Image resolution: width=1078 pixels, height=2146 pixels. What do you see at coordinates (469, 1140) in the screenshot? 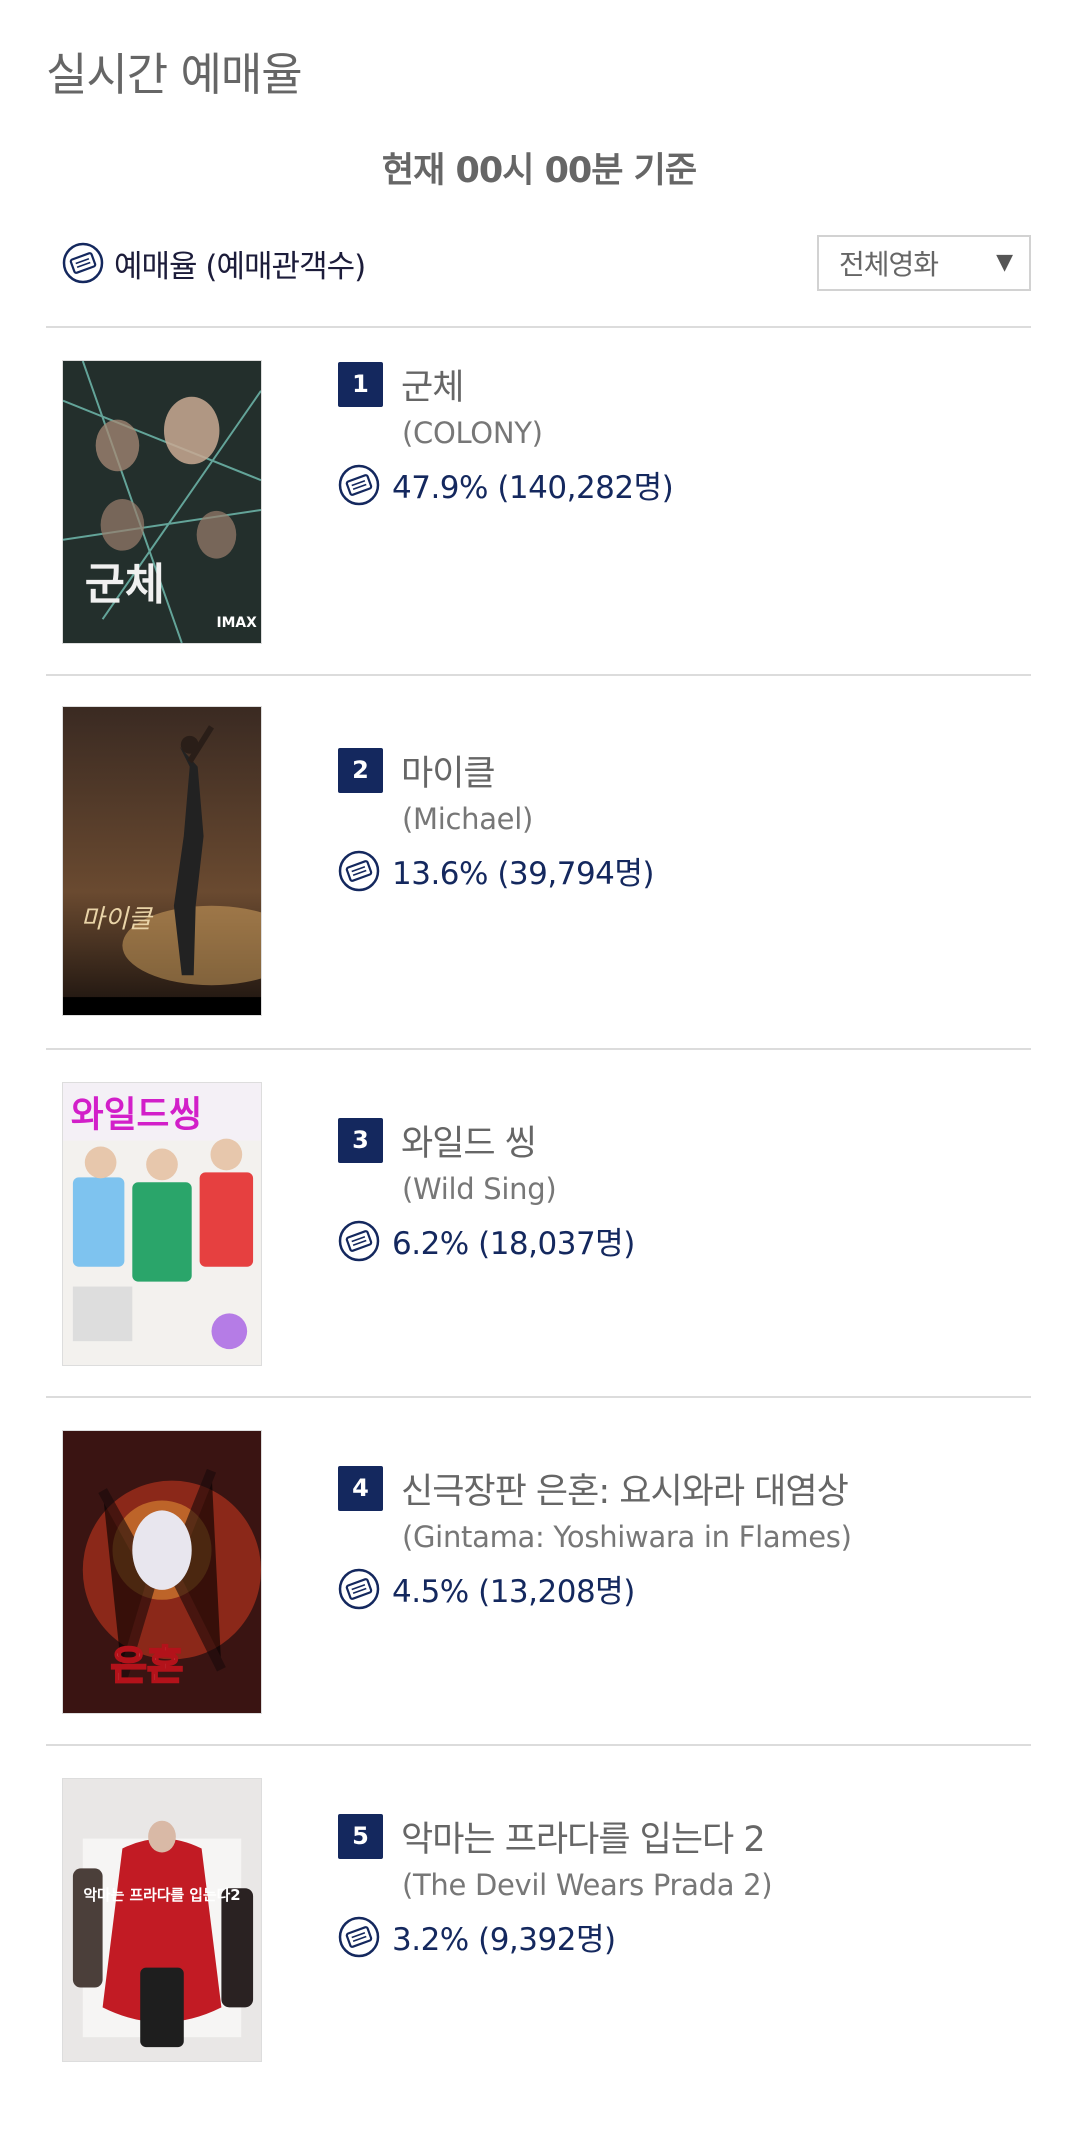
I see `movie-title: 와일드 씽` at bounding box center [469, 1140].